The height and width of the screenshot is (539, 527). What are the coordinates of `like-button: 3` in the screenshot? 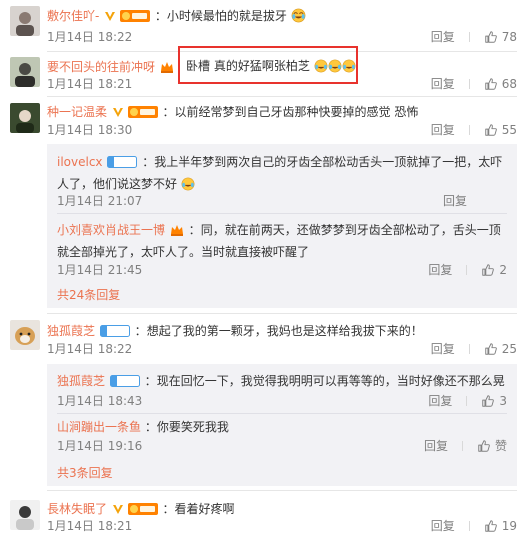 It's located at (494, 401).